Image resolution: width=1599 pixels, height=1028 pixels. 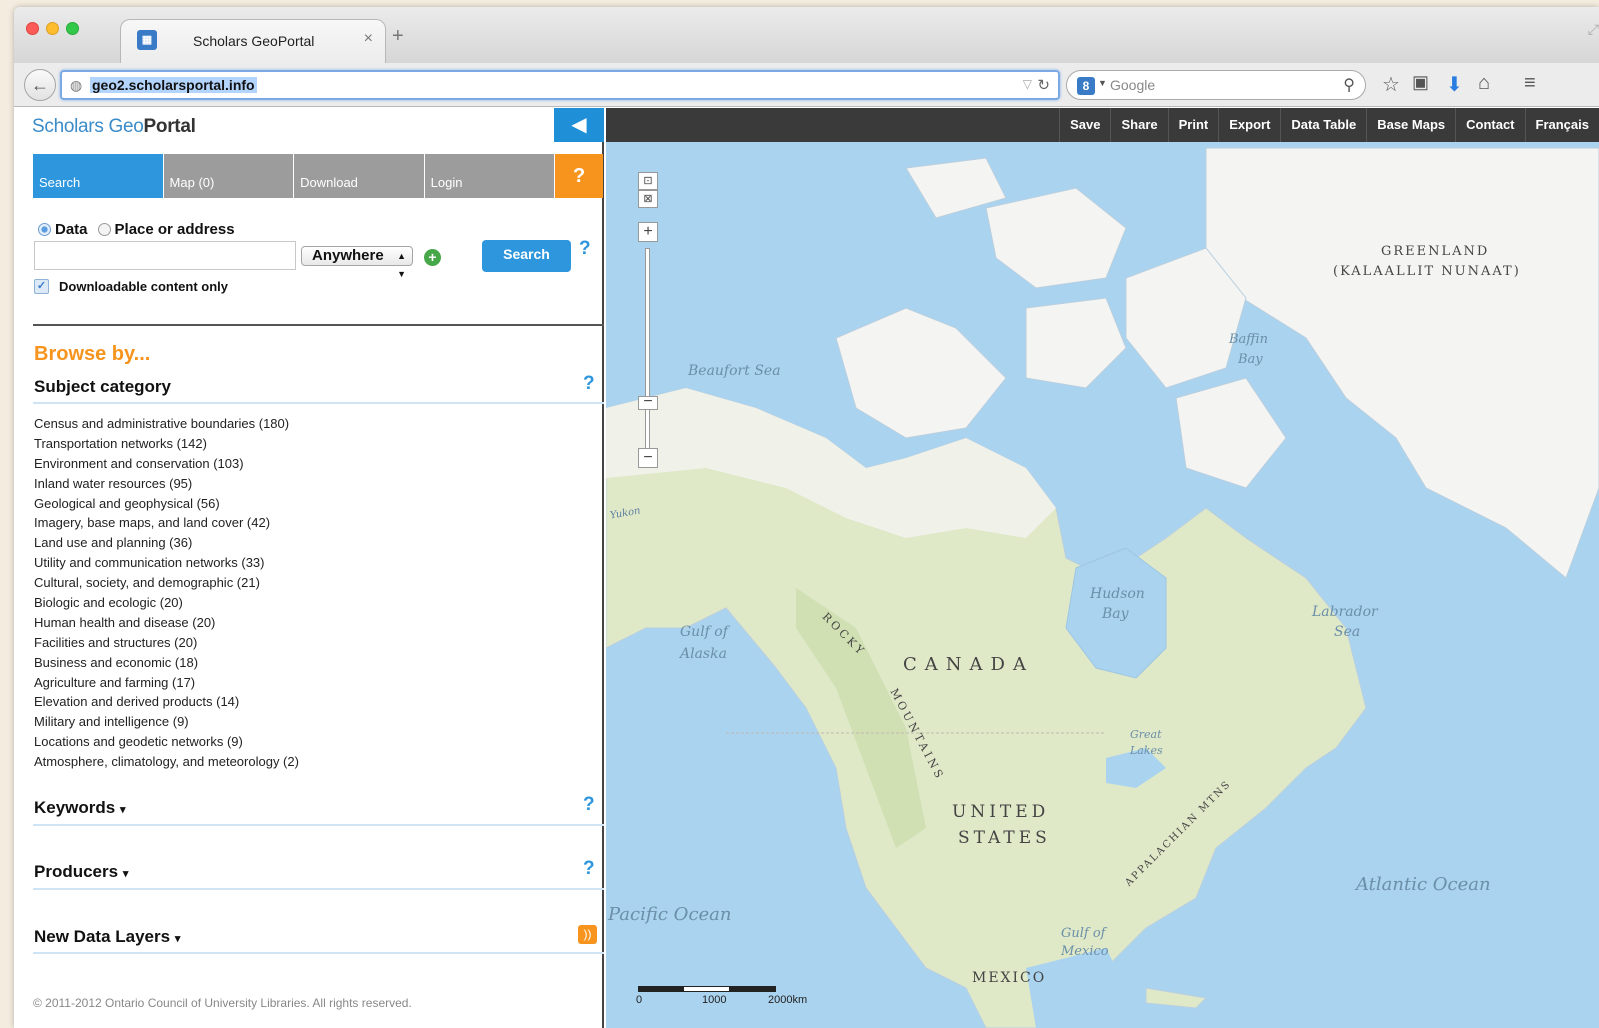 I want to click on magnifier-icon: ⚲, so click(x=1349, y=85).